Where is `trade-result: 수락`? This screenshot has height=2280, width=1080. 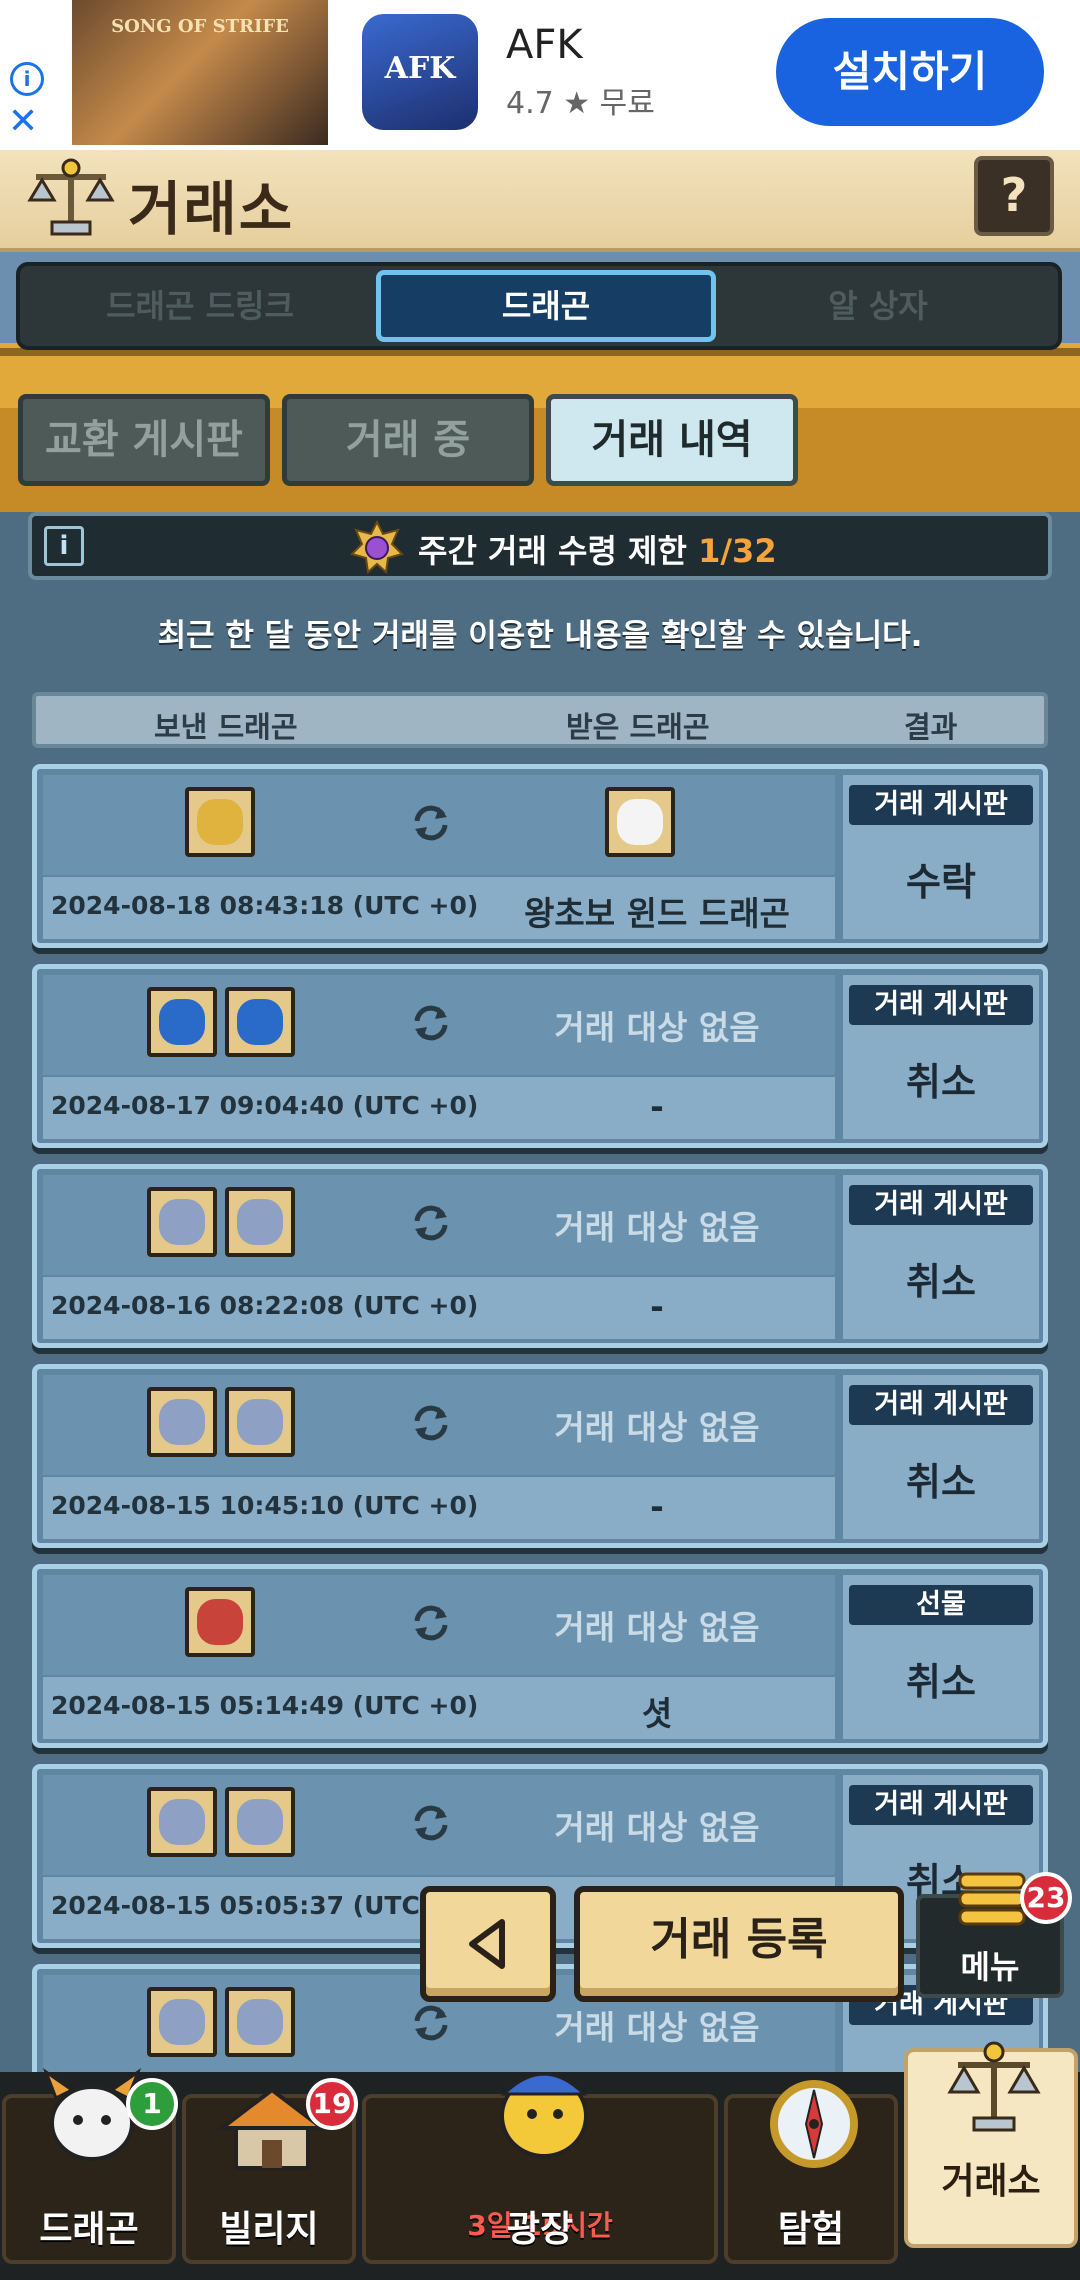
trade-result: 수락 is located at coordinates (941, 882).